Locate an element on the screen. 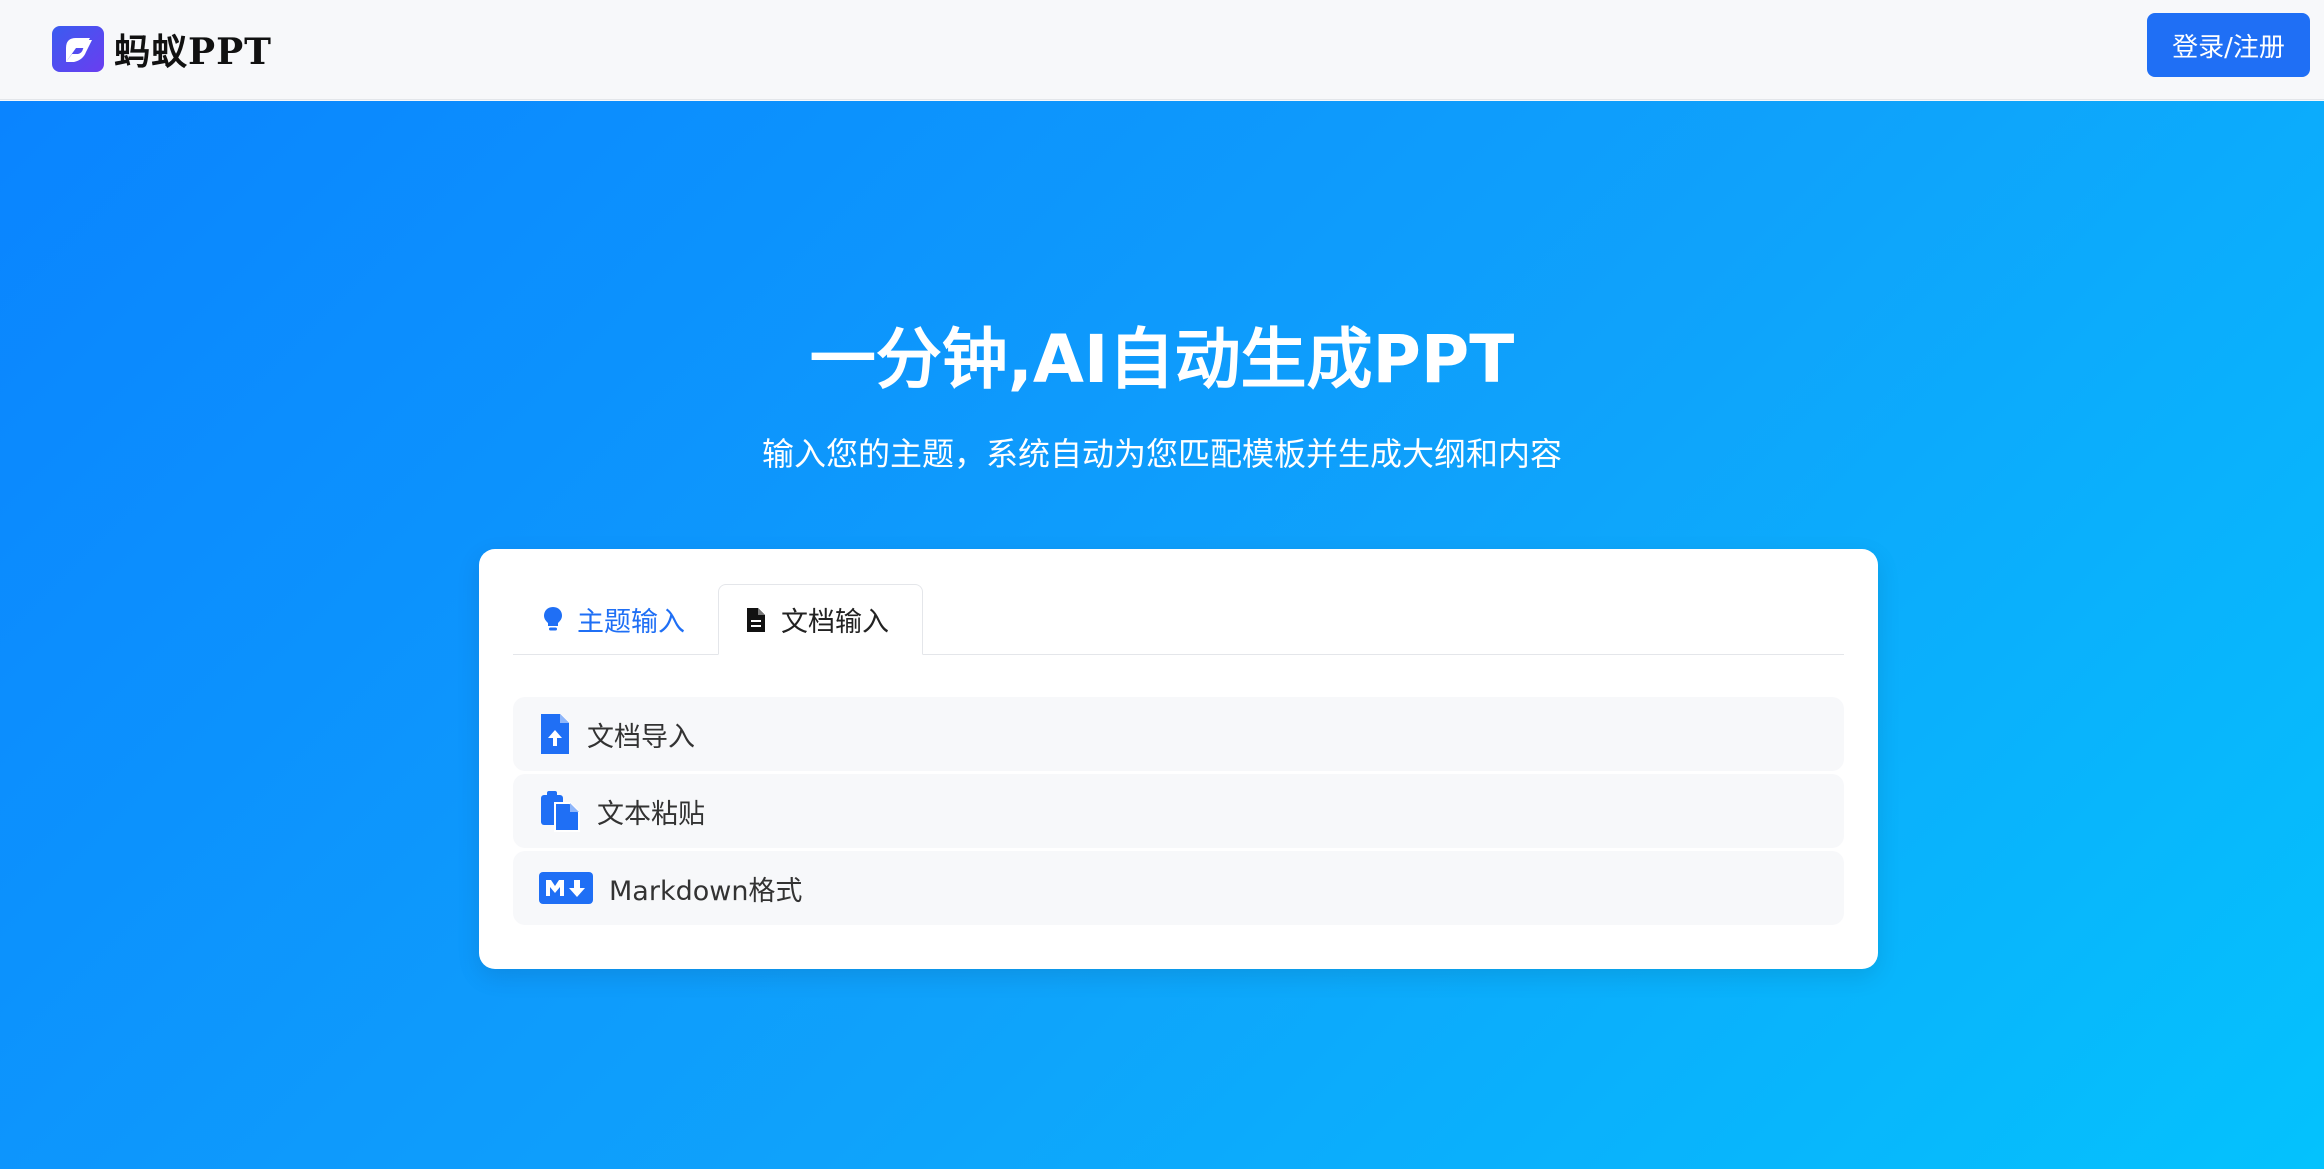  logo: 蚂蚁PPT is located at coordinates (162, 49).